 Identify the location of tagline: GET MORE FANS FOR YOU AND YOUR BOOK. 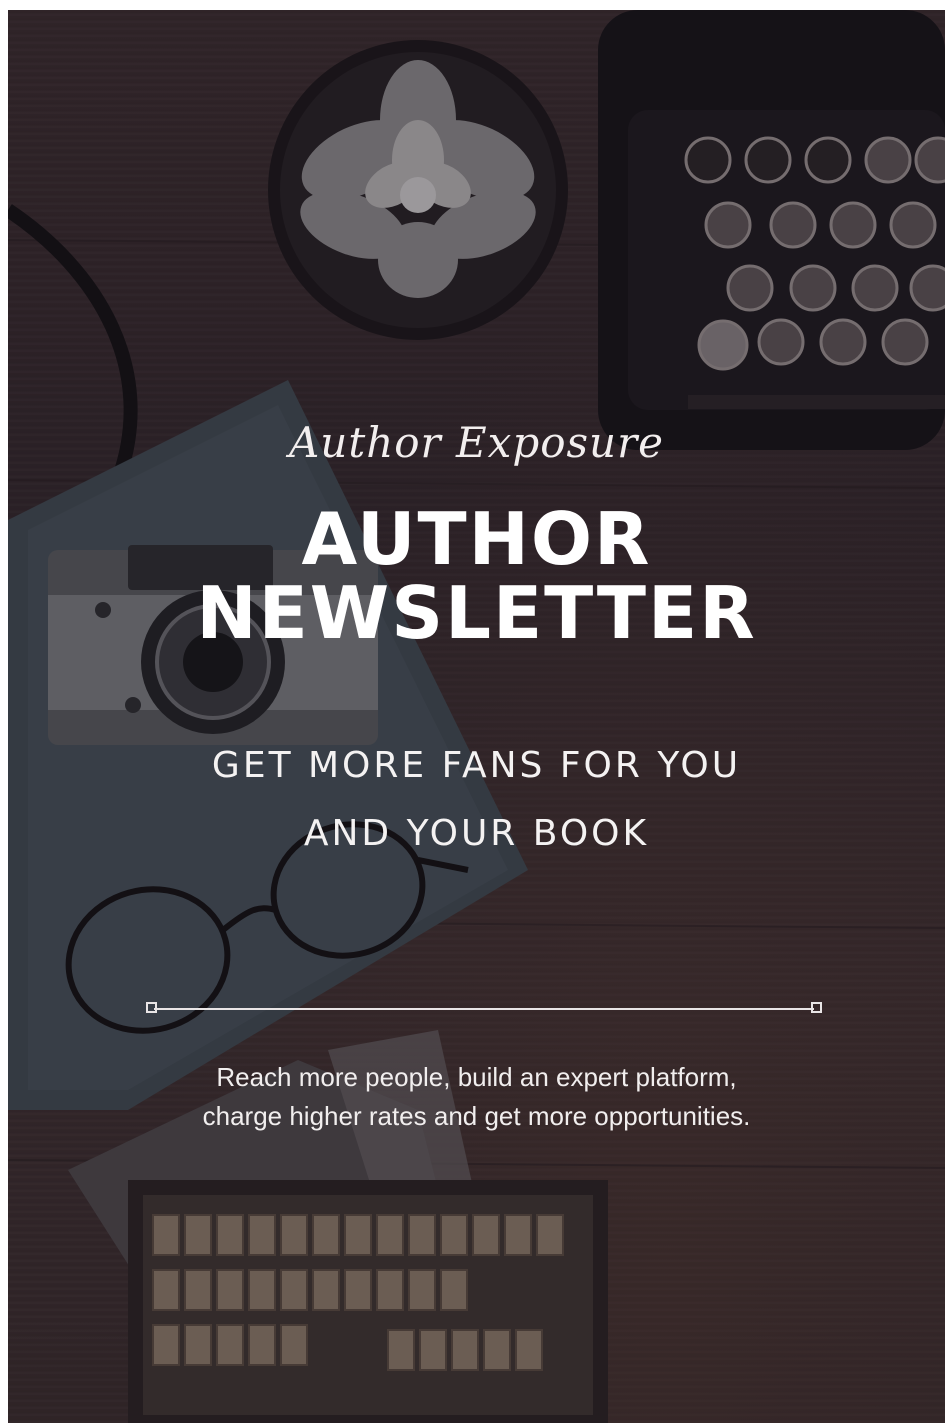
(476, 800).